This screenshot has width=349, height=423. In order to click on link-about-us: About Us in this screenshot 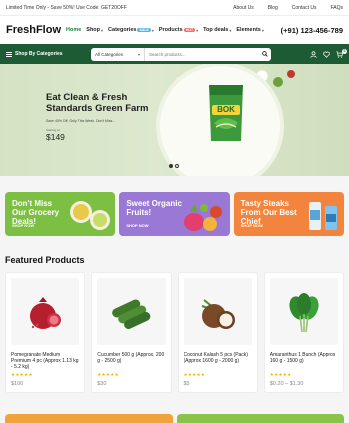, I will do `click(243, 8)`.